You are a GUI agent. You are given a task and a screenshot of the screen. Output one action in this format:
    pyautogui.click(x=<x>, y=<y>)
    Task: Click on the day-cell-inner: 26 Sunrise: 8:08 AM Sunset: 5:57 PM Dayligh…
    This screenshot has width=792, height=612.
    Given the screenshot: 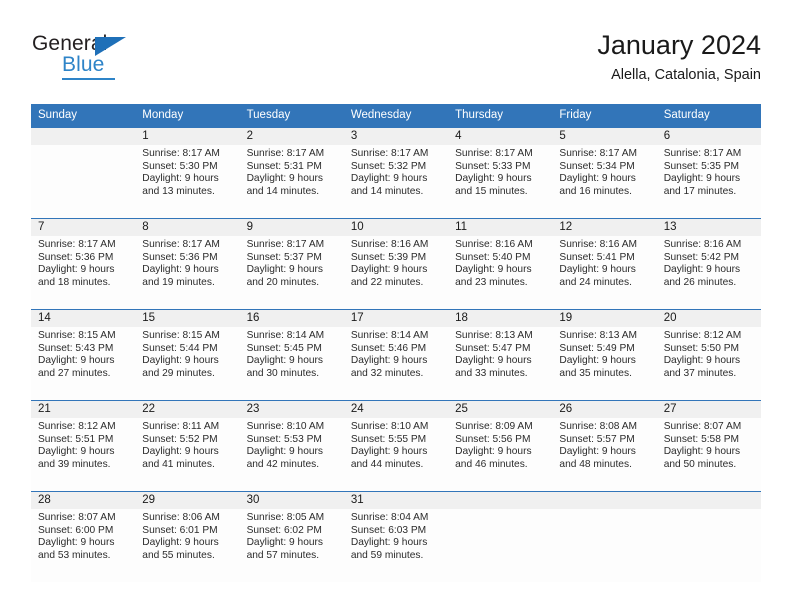 What is the action you would take?
    pyautogui.click(x=604, y=446)
    